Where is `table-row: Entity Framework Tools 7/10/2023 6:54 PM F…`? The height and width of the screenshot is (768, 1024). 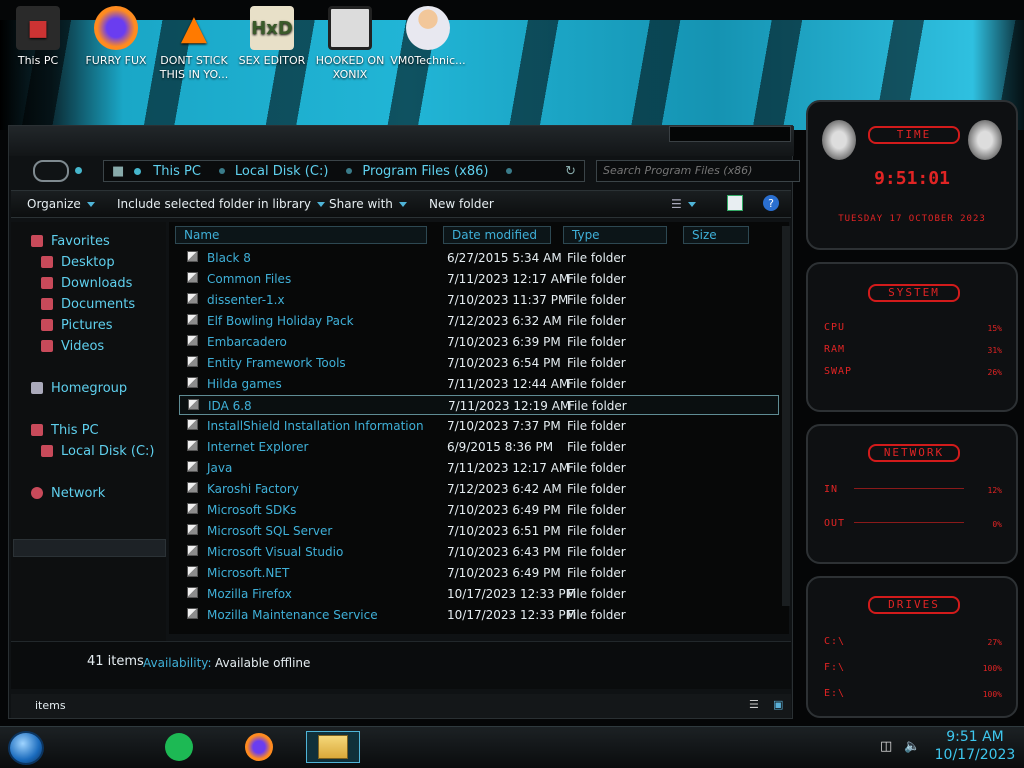
table-row: Entity Framework Tools 7/10/2023 6:54 PM F… is located at coordinates (479, 363).